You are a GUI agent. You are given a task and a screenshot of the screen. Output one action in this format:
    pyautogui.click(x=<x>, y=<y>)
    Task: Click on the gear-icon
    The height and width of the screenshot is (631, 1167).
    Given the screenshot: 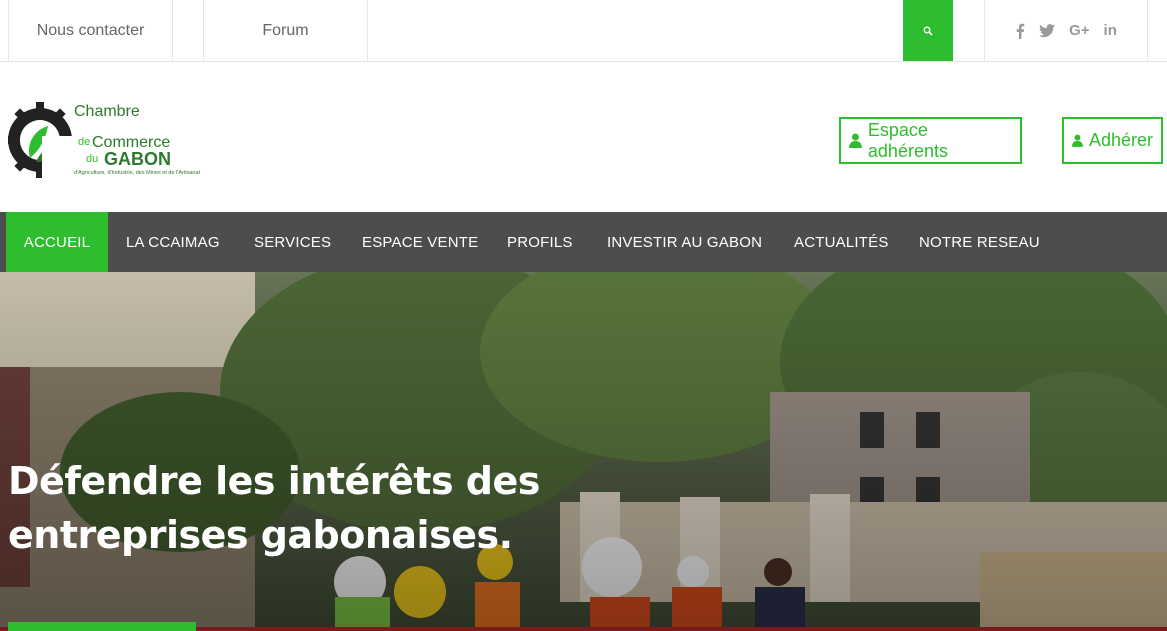 What is the action you would take?
    pyautogui.click(x=41, y=141)
    